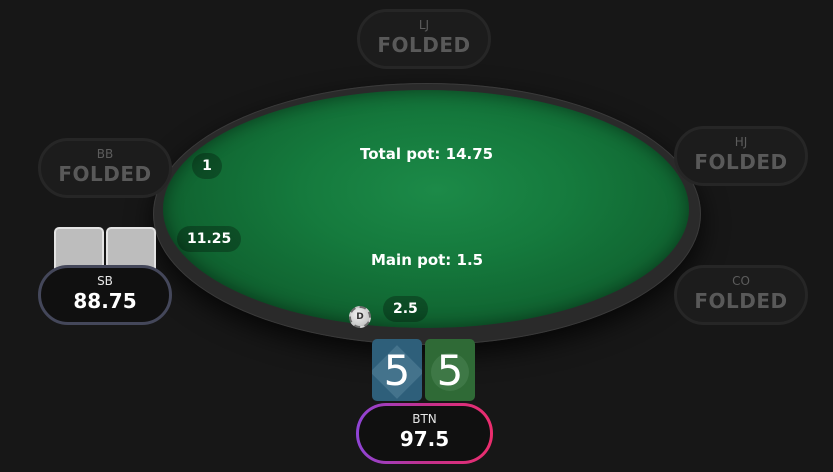 This screenshot has height=472, width=833. What do you see at coordinates (427, 260) in the screenshot?
I see `main-pot-label: Main pot: 1.5` at bounding box center [427, 260].